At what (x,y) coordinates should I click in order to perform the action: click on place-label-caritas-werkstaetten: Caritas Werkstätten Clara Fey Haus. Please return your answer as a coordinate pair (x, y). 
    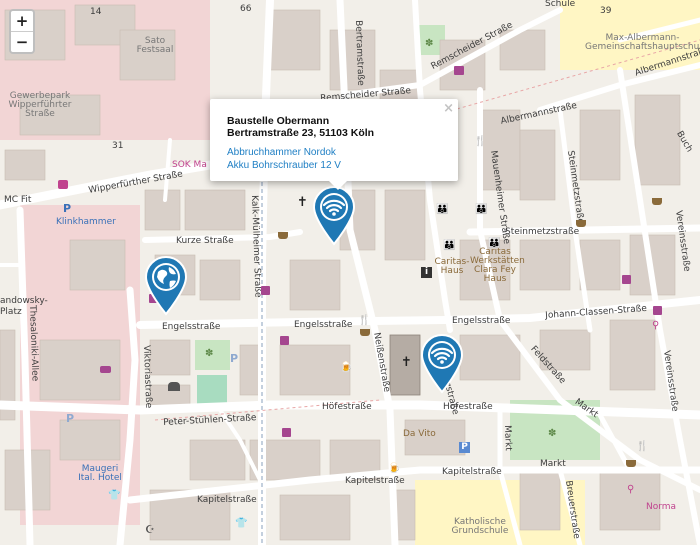
    Looking at the image, I should click on (497, 265).